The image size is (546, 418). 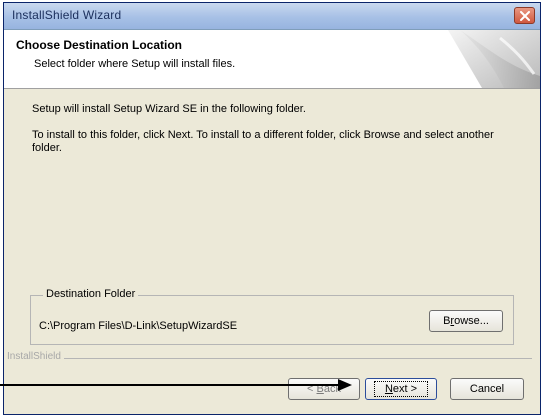 What do you see at coordinates (272, 16) in the screenshot?
I see `title-bar: InstallShield Wizard` at bounding box center [272, 16].